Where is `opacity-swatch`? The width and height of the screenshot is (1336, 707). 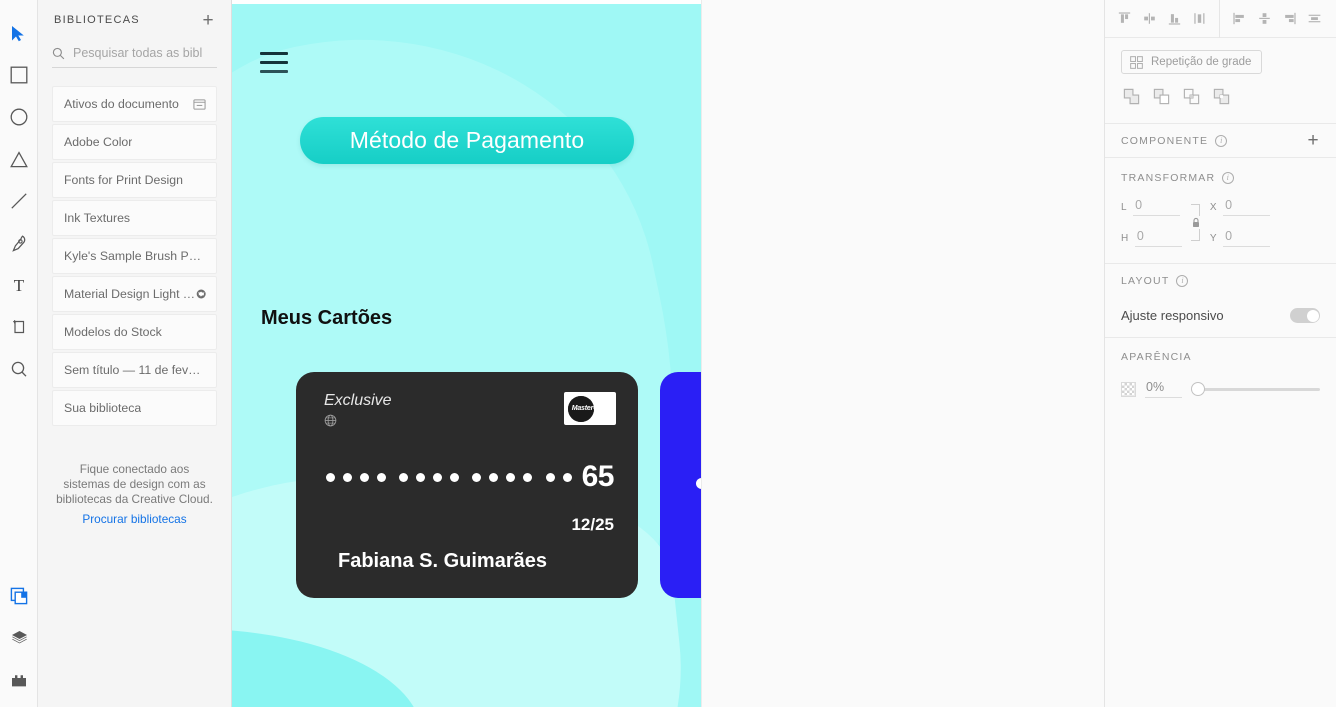
opacity-swatch is located at coordinates (1128, 389).